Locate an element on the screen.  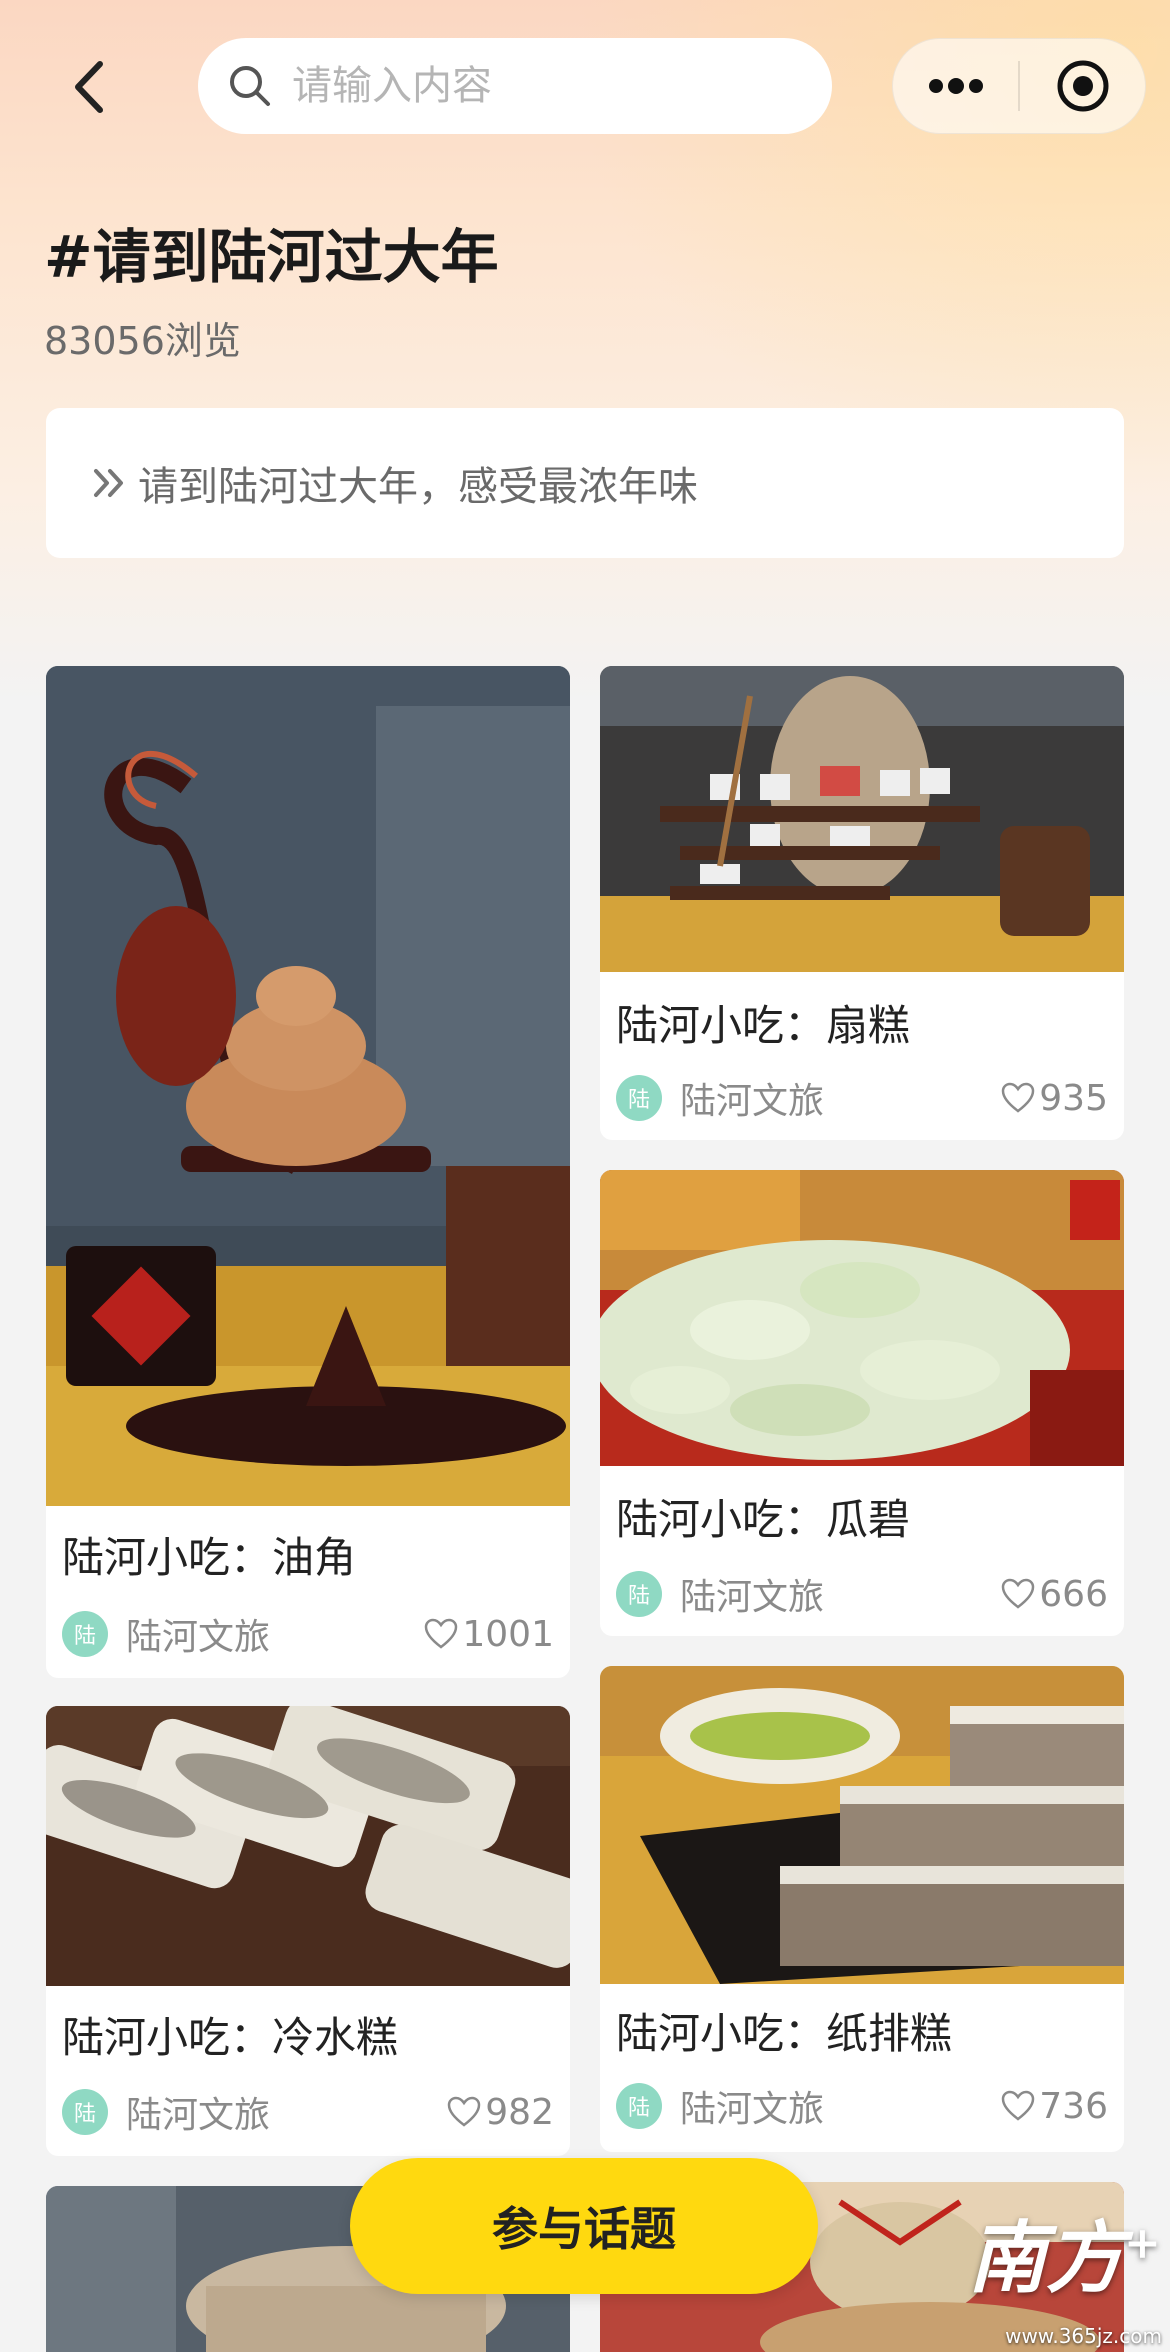
post-card-shangao: 陆河小吃：扇糕 陆 陆河文旅 935 is located at coordinates (862, 903).